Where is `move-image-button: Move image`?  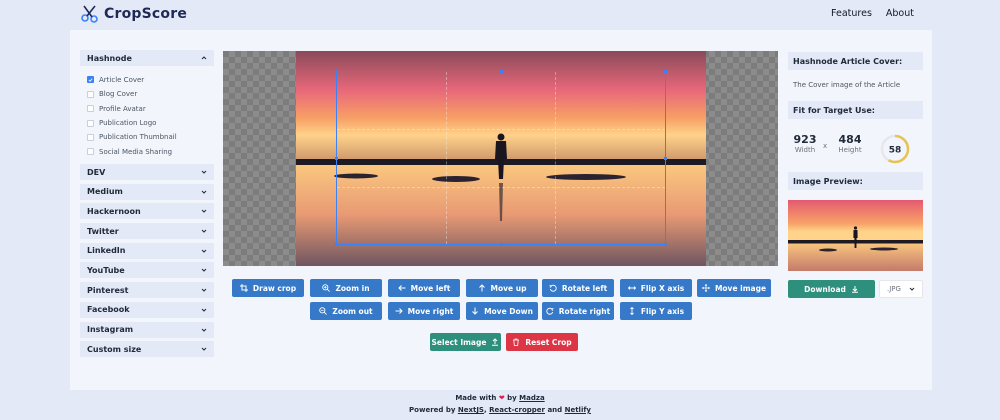
move-image-button: Move image is located at coordinates (734, 288).